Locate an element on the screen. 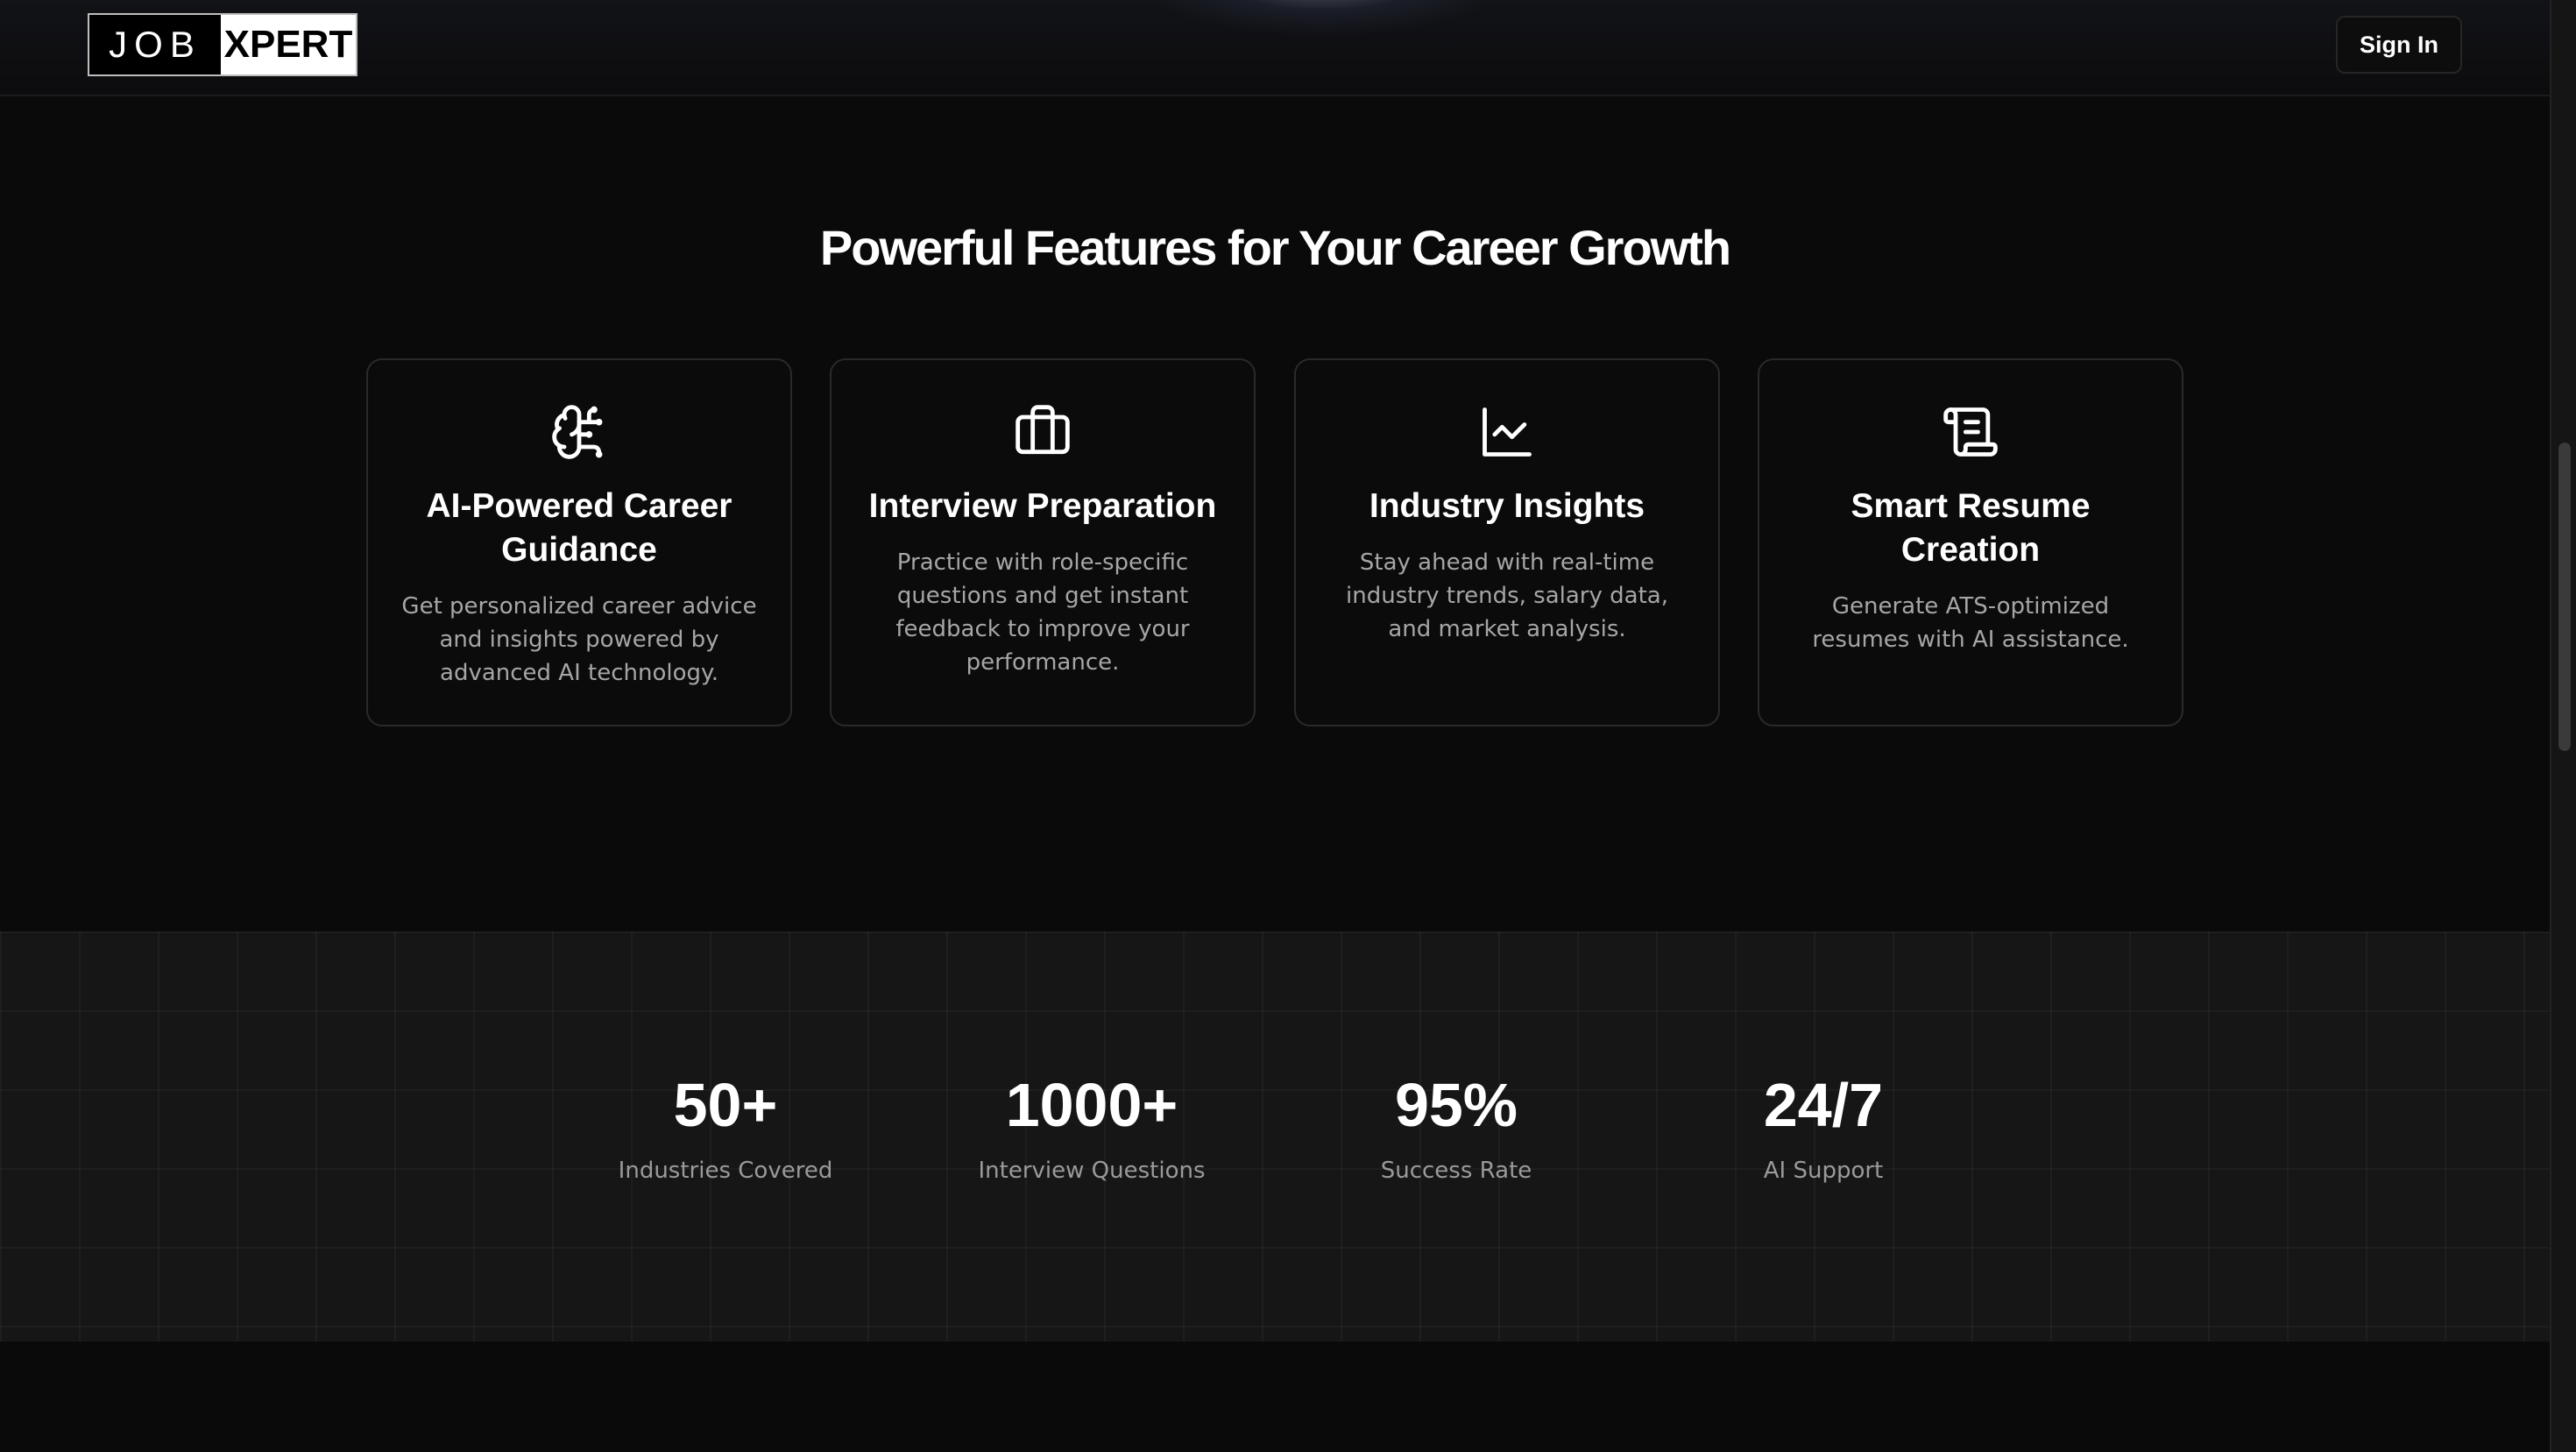 This screenshot has width=2576, height=1452. feature-card-title: Smart Resume Creation is located at coordinates (1971, 528).